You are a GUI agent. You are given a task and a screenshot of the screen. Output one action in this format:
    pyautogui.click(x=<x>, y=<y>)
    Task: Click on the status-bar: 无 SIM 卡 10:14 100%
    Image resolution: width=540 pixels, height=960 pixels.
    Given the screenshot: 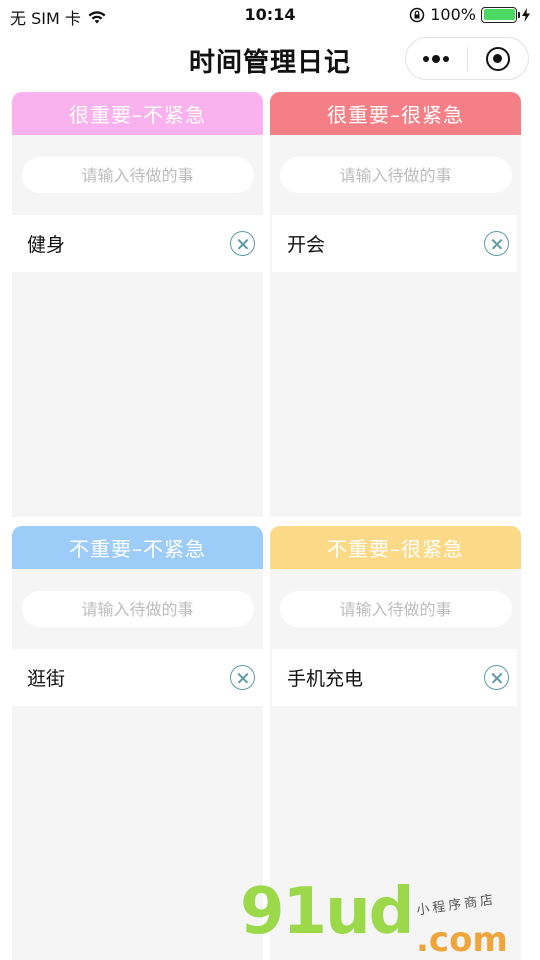 What is the action you would take?
    pyautogui.click(x=270, y=16)
    